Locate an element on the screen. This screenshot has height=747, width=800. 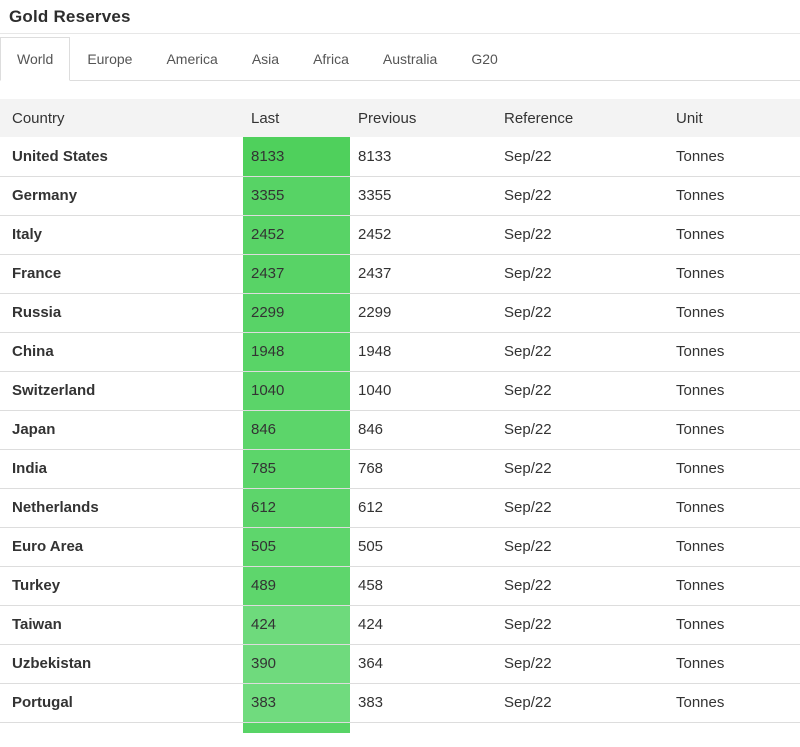
last-cell: 2437 is located at coordinates (296, 274).